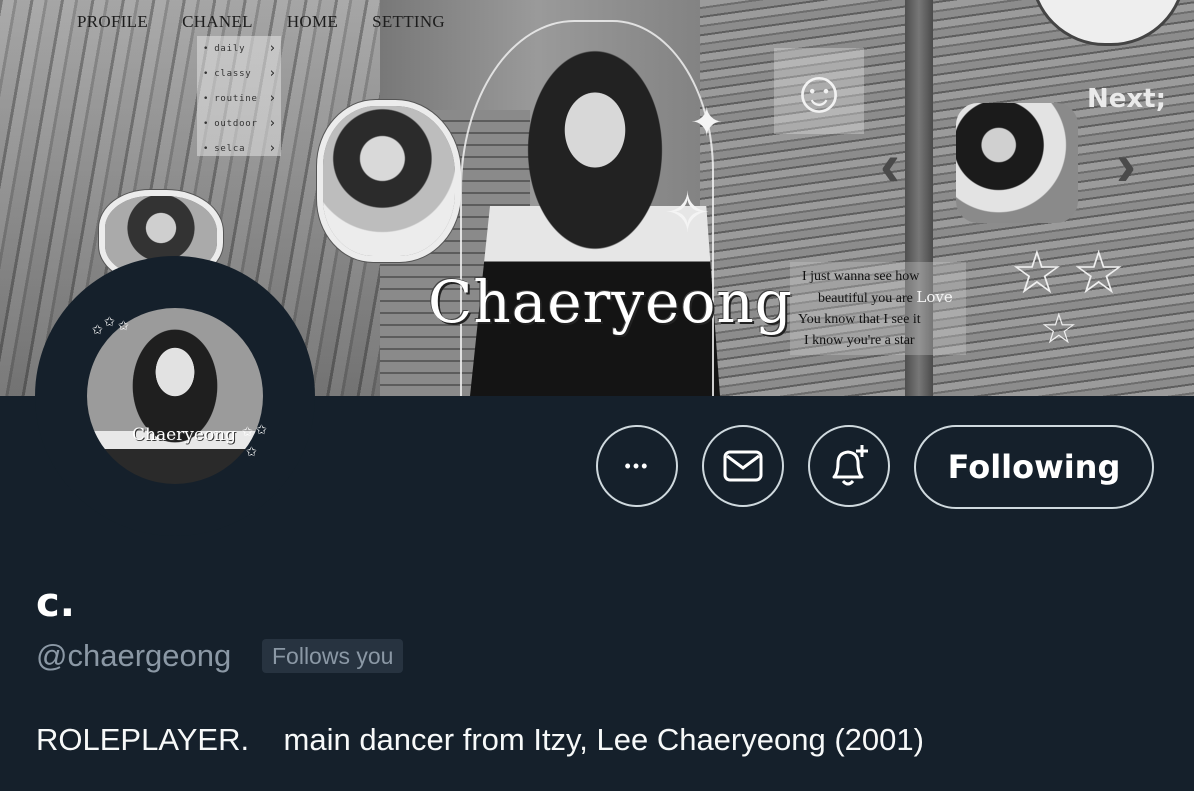 This screenshot has width=1194, height=791. I want to click on following-button: Following, so click(1034, 467).